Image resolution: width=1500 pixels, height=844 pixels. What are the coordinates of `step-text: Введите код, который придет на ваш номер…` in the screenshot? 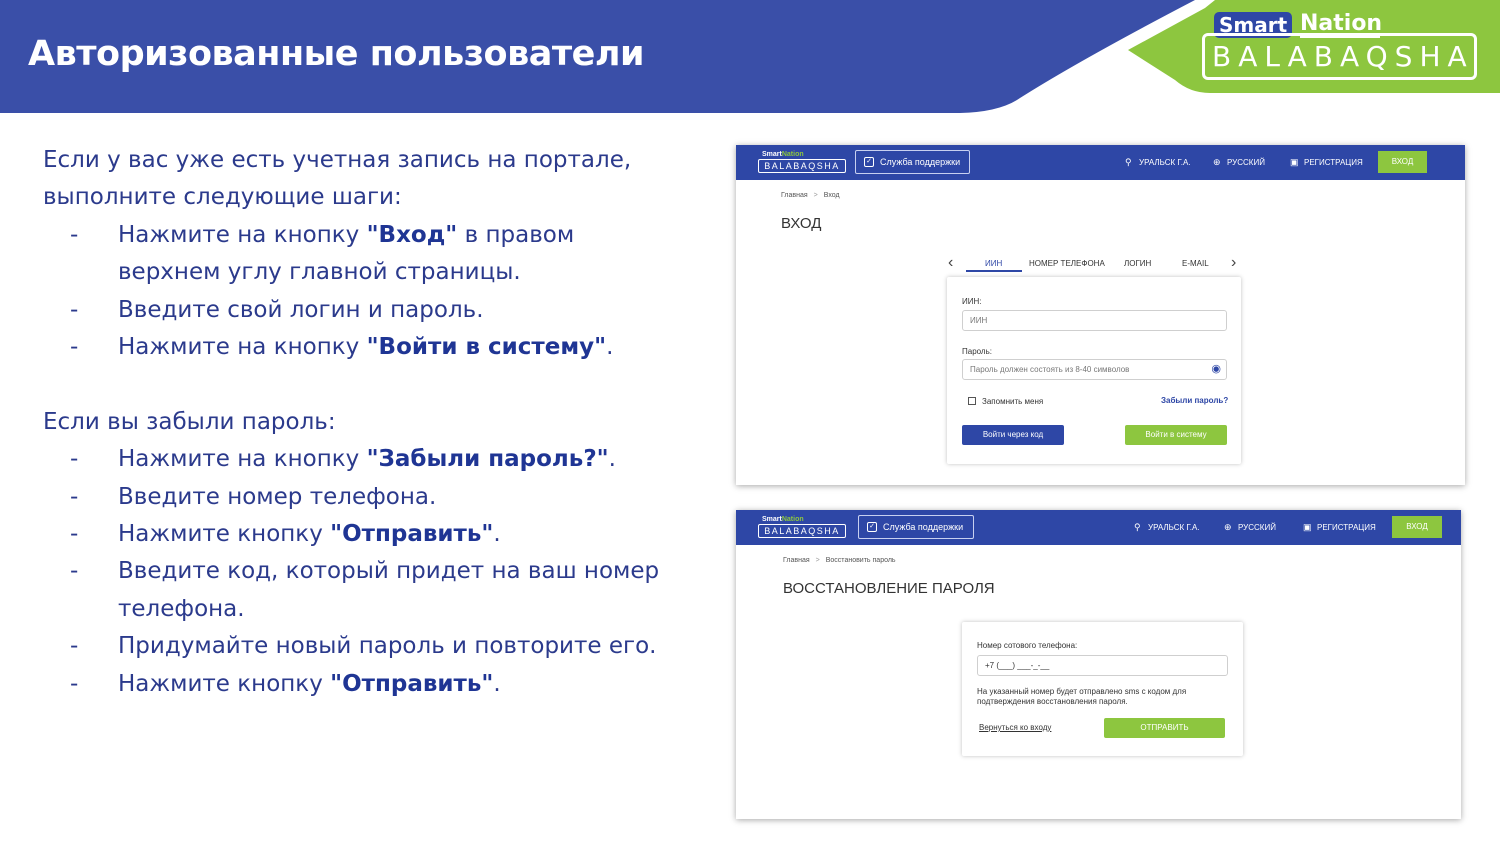 It's located at (389, 590).